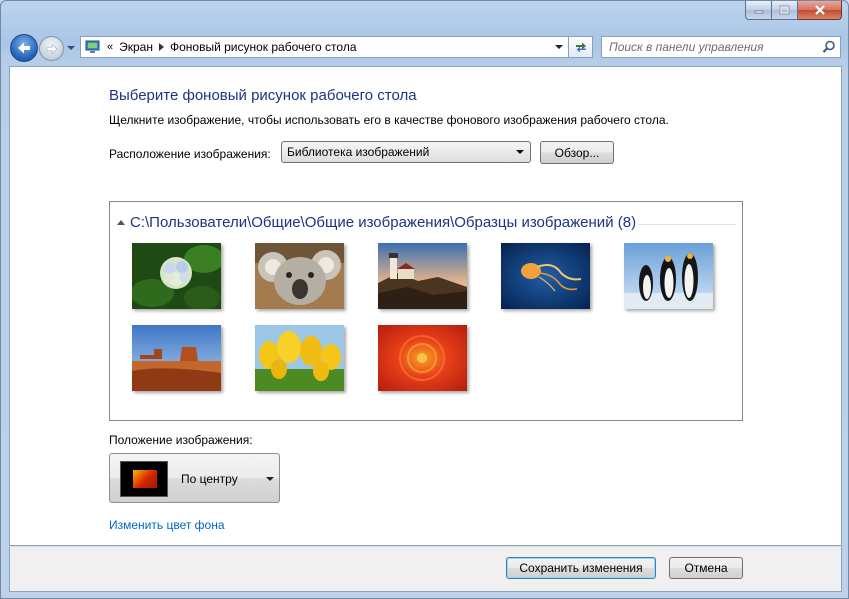  I want to click on thumbnail-tulips, so click(299, 358).